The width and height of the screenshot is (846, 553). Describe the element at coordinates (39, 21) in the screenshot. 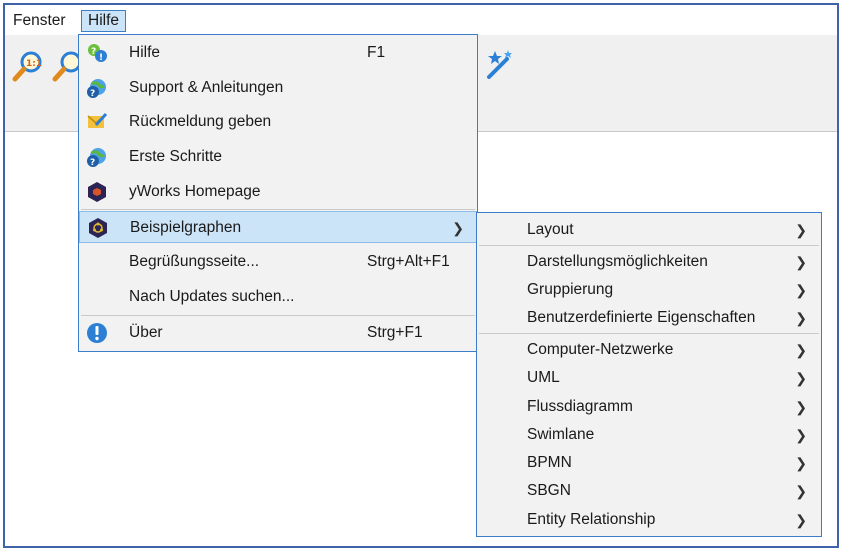

I see `menu-fenster: Fenster` at that location.